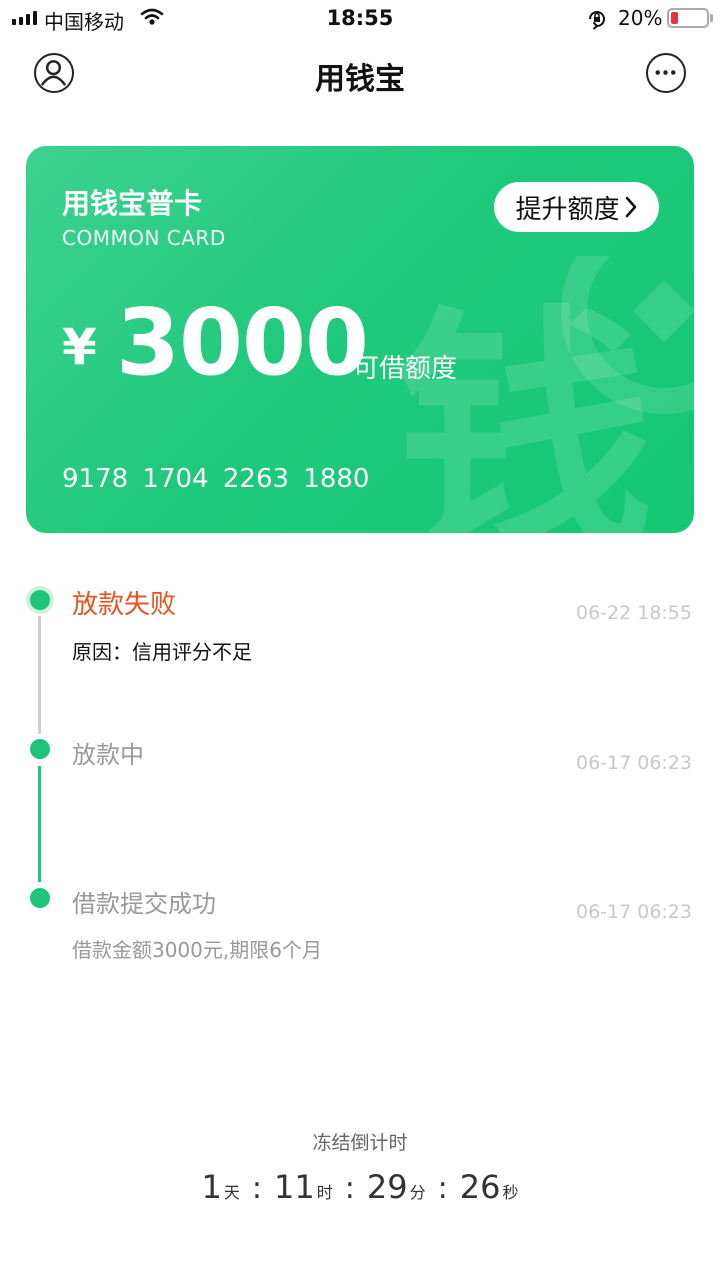  I want to click on page-title: 用钱宝, so click(360, 79).